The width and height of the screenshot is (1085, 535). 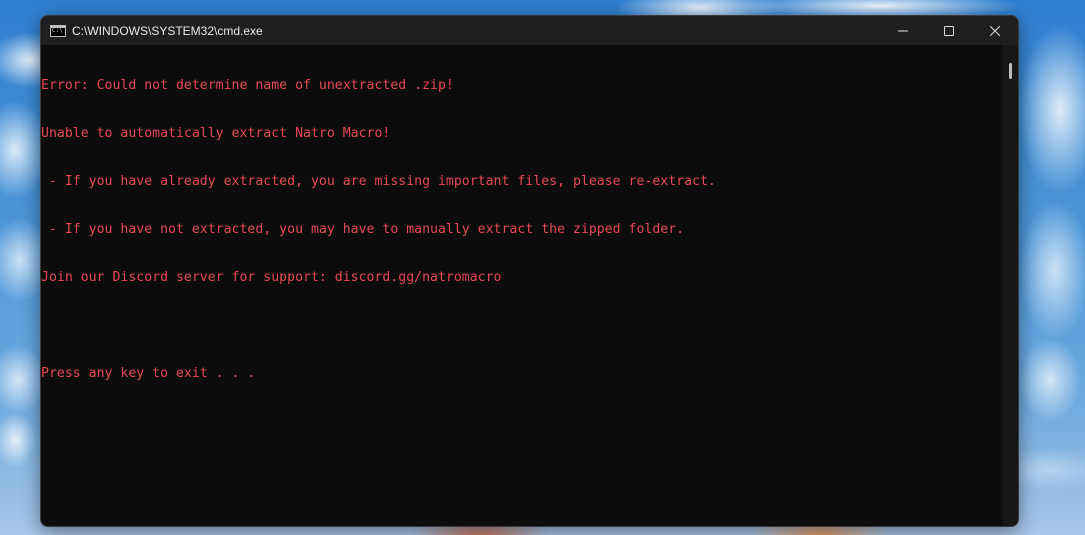 I want to click on maximize-icon, so click(x=949, y=30).